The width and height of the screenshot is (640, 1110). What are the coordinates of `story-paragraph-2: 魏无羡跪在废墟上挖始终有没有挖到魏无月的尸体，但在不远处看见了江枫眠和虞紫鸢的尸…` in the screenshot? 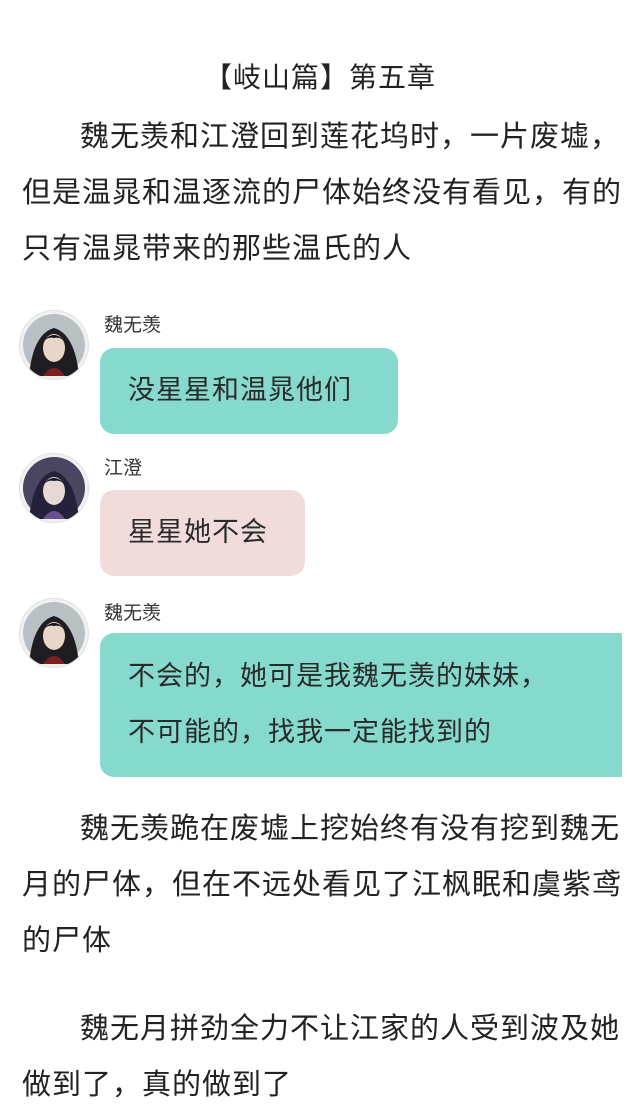 It's located at (322, 884).